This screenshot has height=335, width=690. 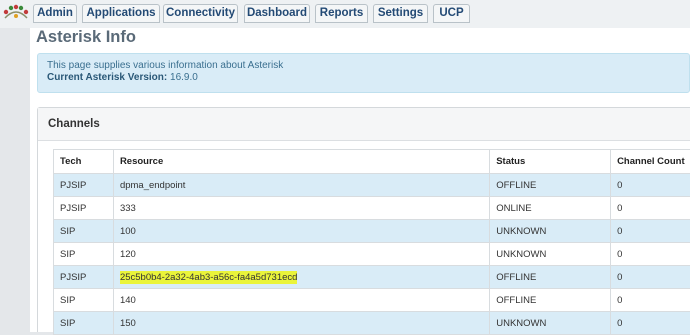 What do you see at coordinates (121, 13) in the screenshot?
I see `nav-applications: Applications` at bounding box center [121, 13].